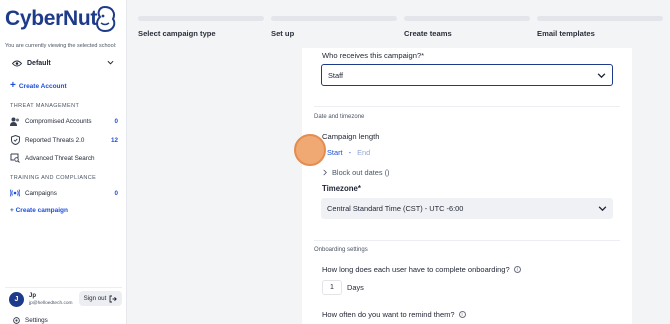  Describe the element at coordinates (95, 298) in the screenshot. I see `sign-out-label: Sign out` at that location.